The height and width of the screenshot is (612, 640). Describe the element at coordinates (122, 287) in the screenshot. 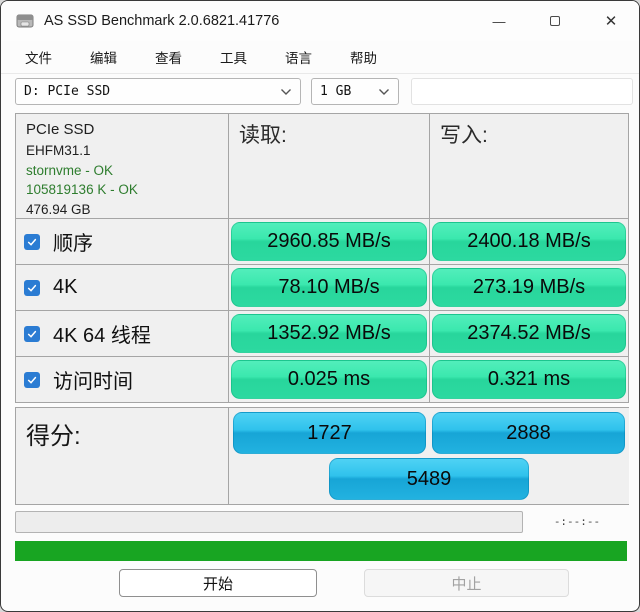

I see `test-row-4k-label: 4K` at that location.